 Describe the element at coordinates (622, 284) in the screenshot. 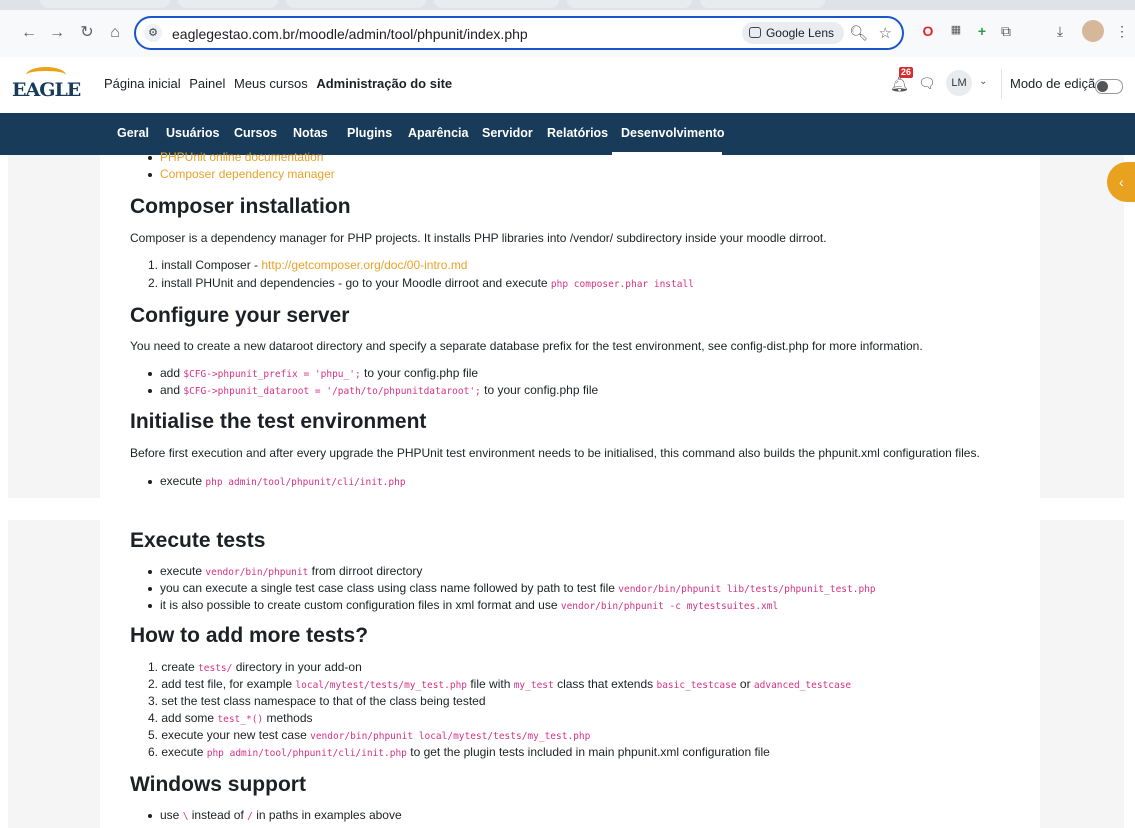

I see `code-snippet: php composer.phar install` at that location.